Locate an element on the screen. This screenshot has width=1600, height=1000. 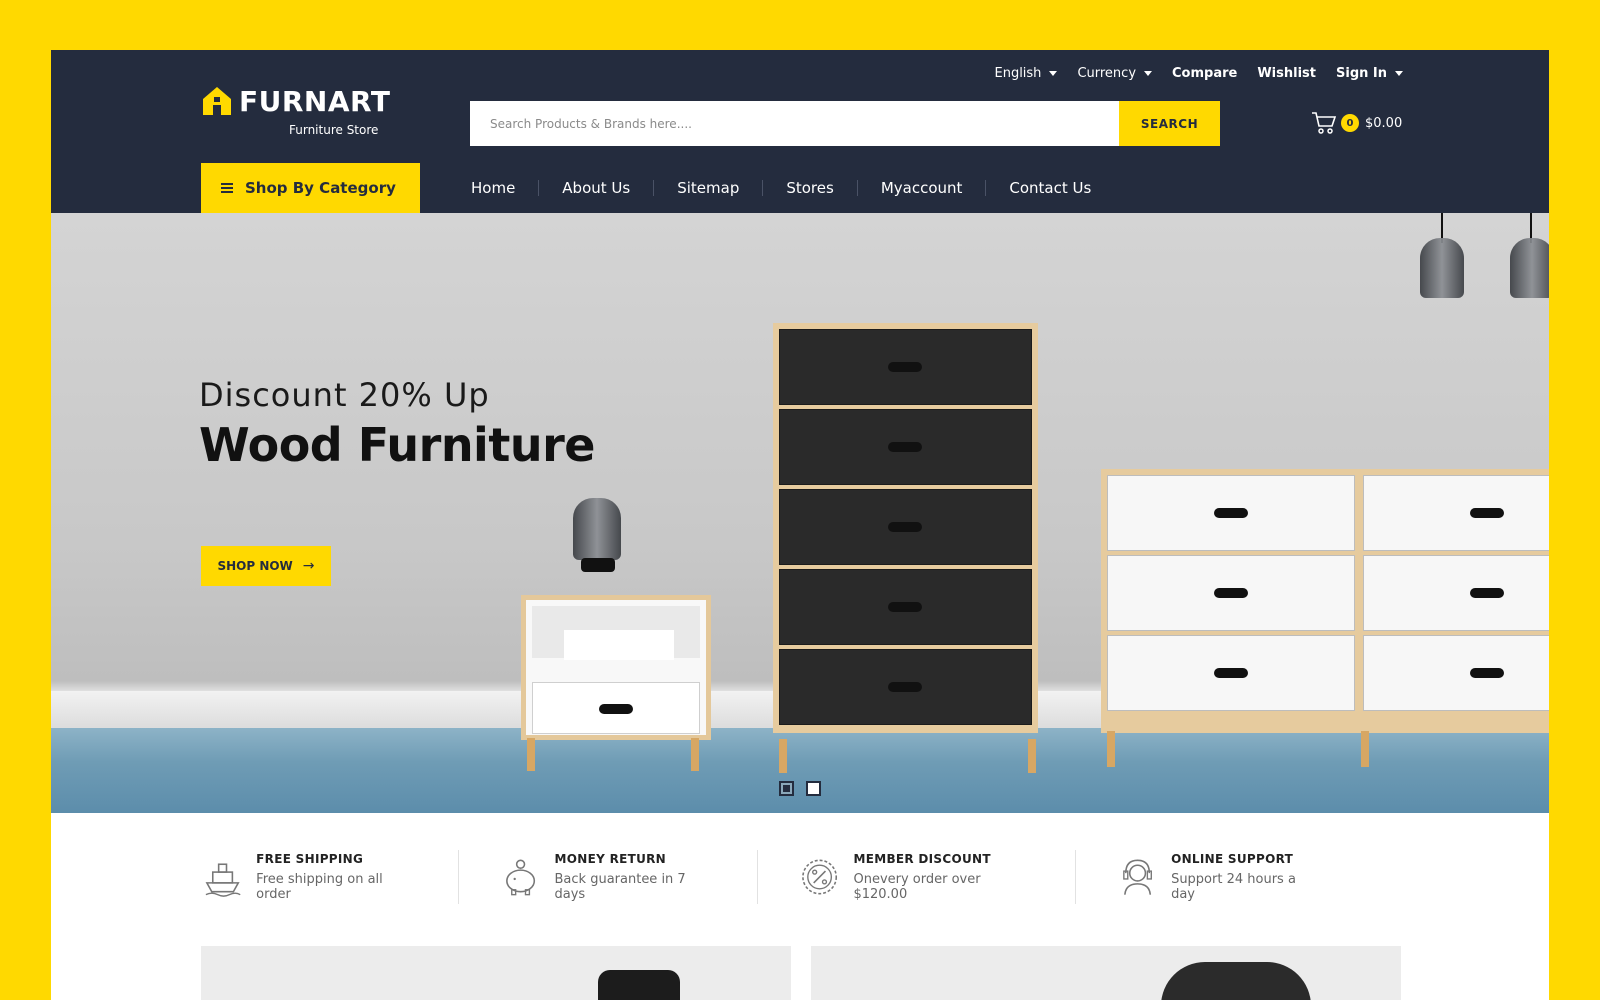
nav-item-about-us: About Us is located at coordinates (597, 188).